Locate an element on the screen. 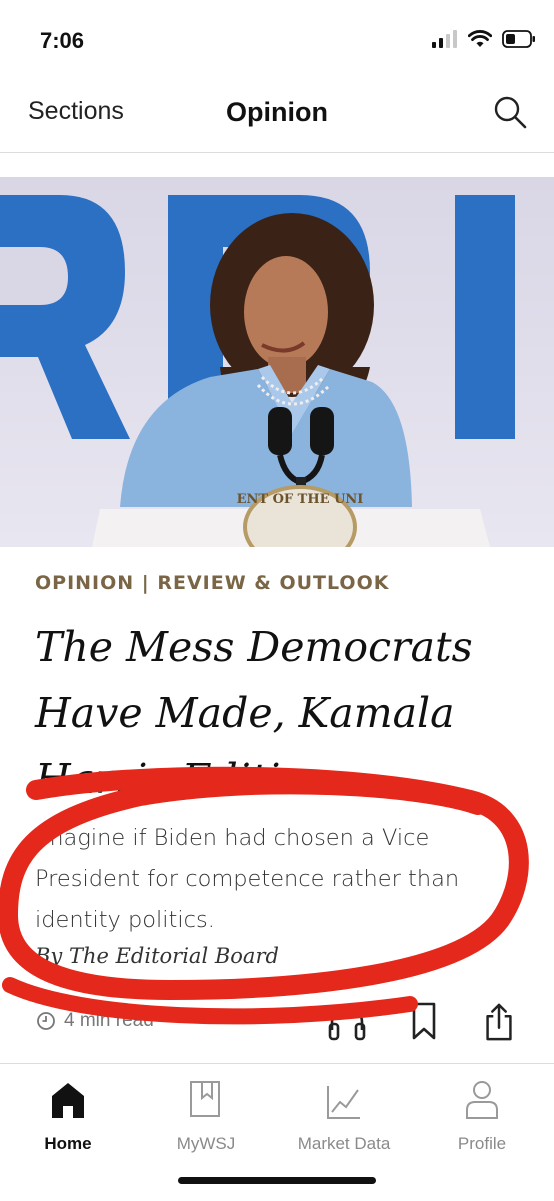 Image resolution: width=554 pixels, height=1201 pixels. home-icon is located at coordinates (68, 1100).